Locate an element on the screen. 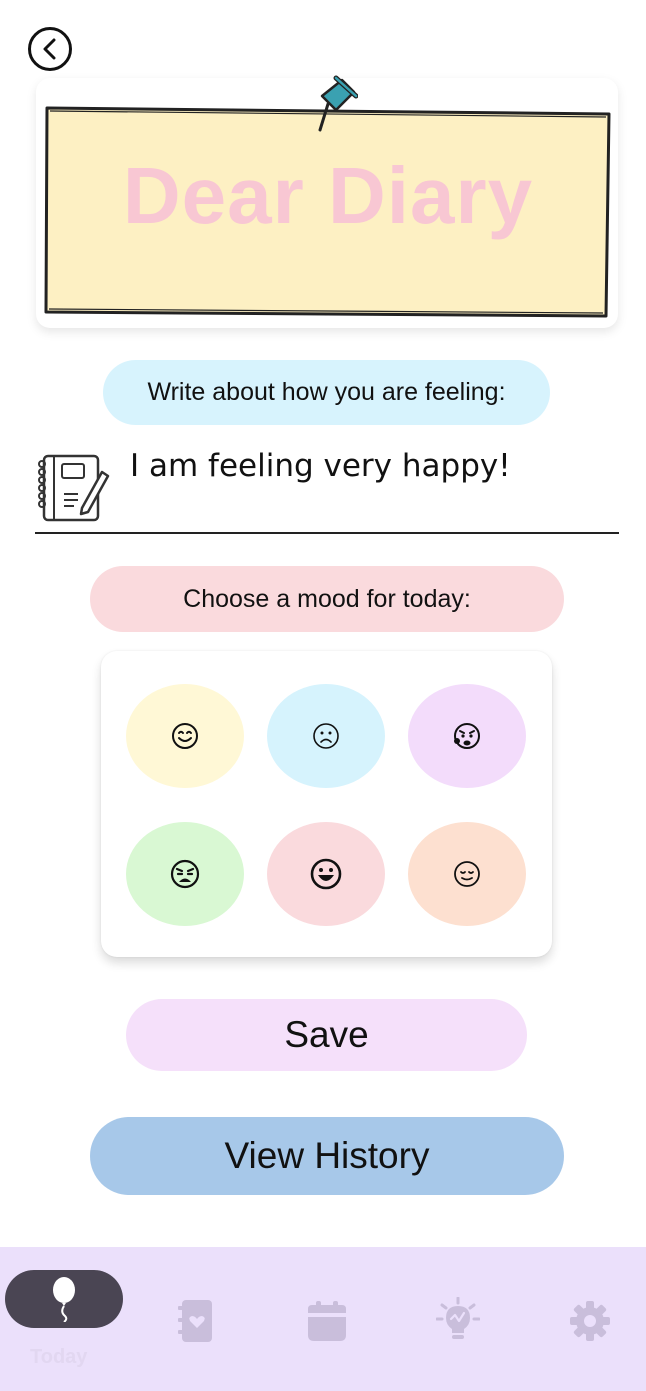 The image size is (646, 1391). diary-entry-input: I am feeling very happy! is located at coordinates (320, 466).